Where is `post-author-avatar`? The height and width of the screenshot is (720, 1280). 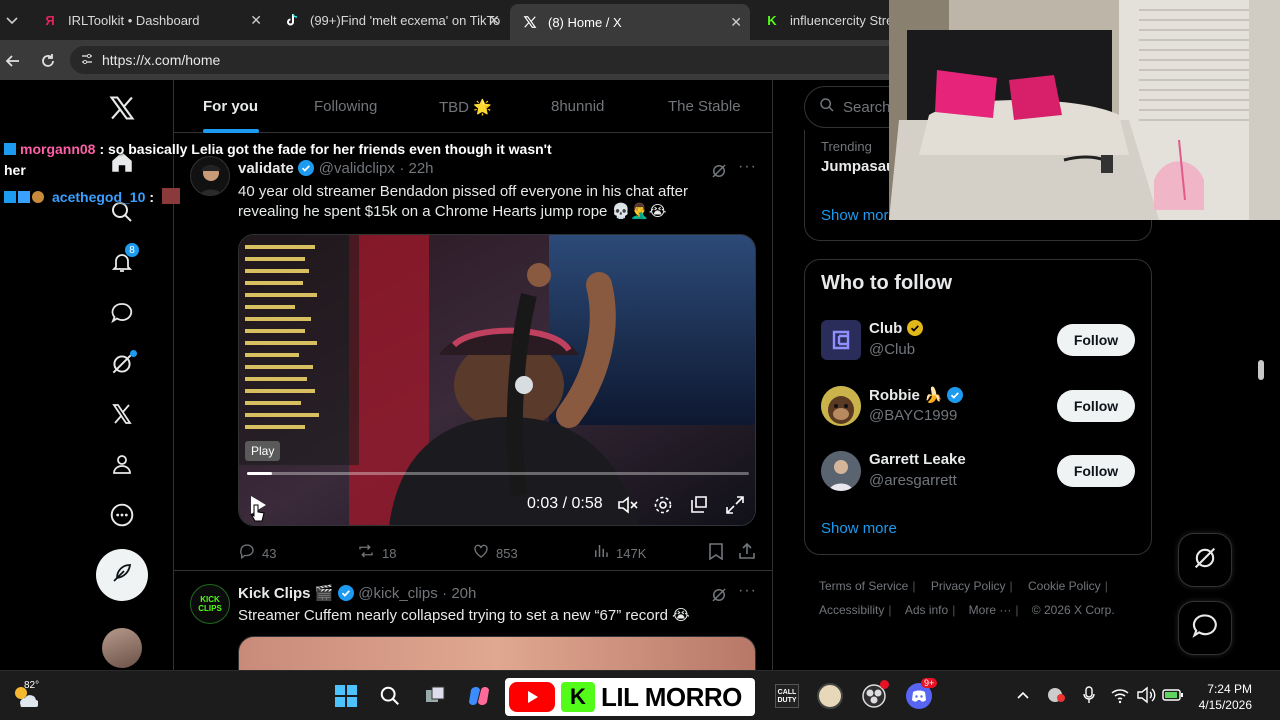 post-author-avatar is located at coordinates (210, 176).